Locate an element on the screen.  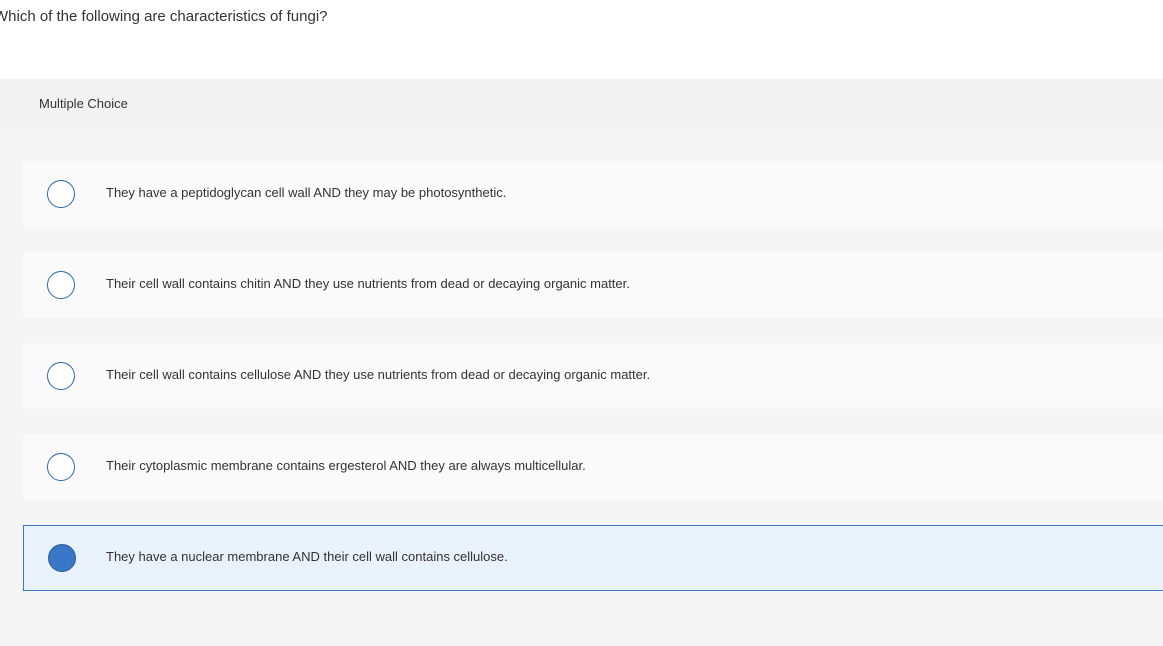
section-label: Multiple Choice is located at coordinates (83, 103).